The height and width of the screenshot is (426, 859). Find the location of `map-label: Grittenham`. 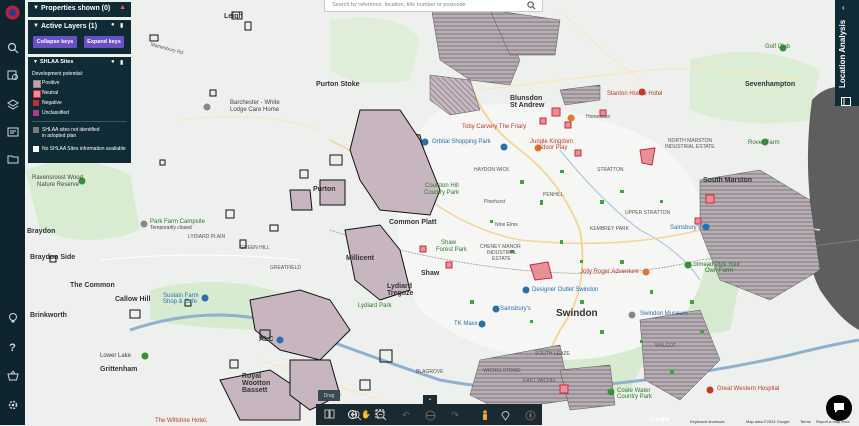

map-label: Grittenham is located at coordinates (119, 369).